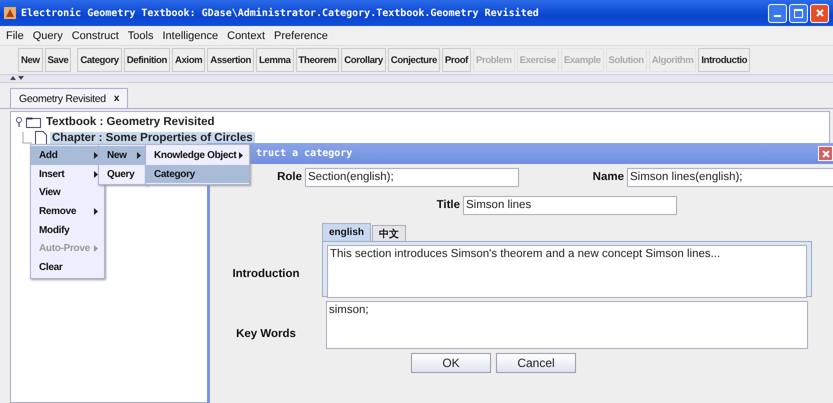  What do you see at coordinates (246, 36) in the screenshot?
I see `menu-item: Context` at bounding box center [246, 36].